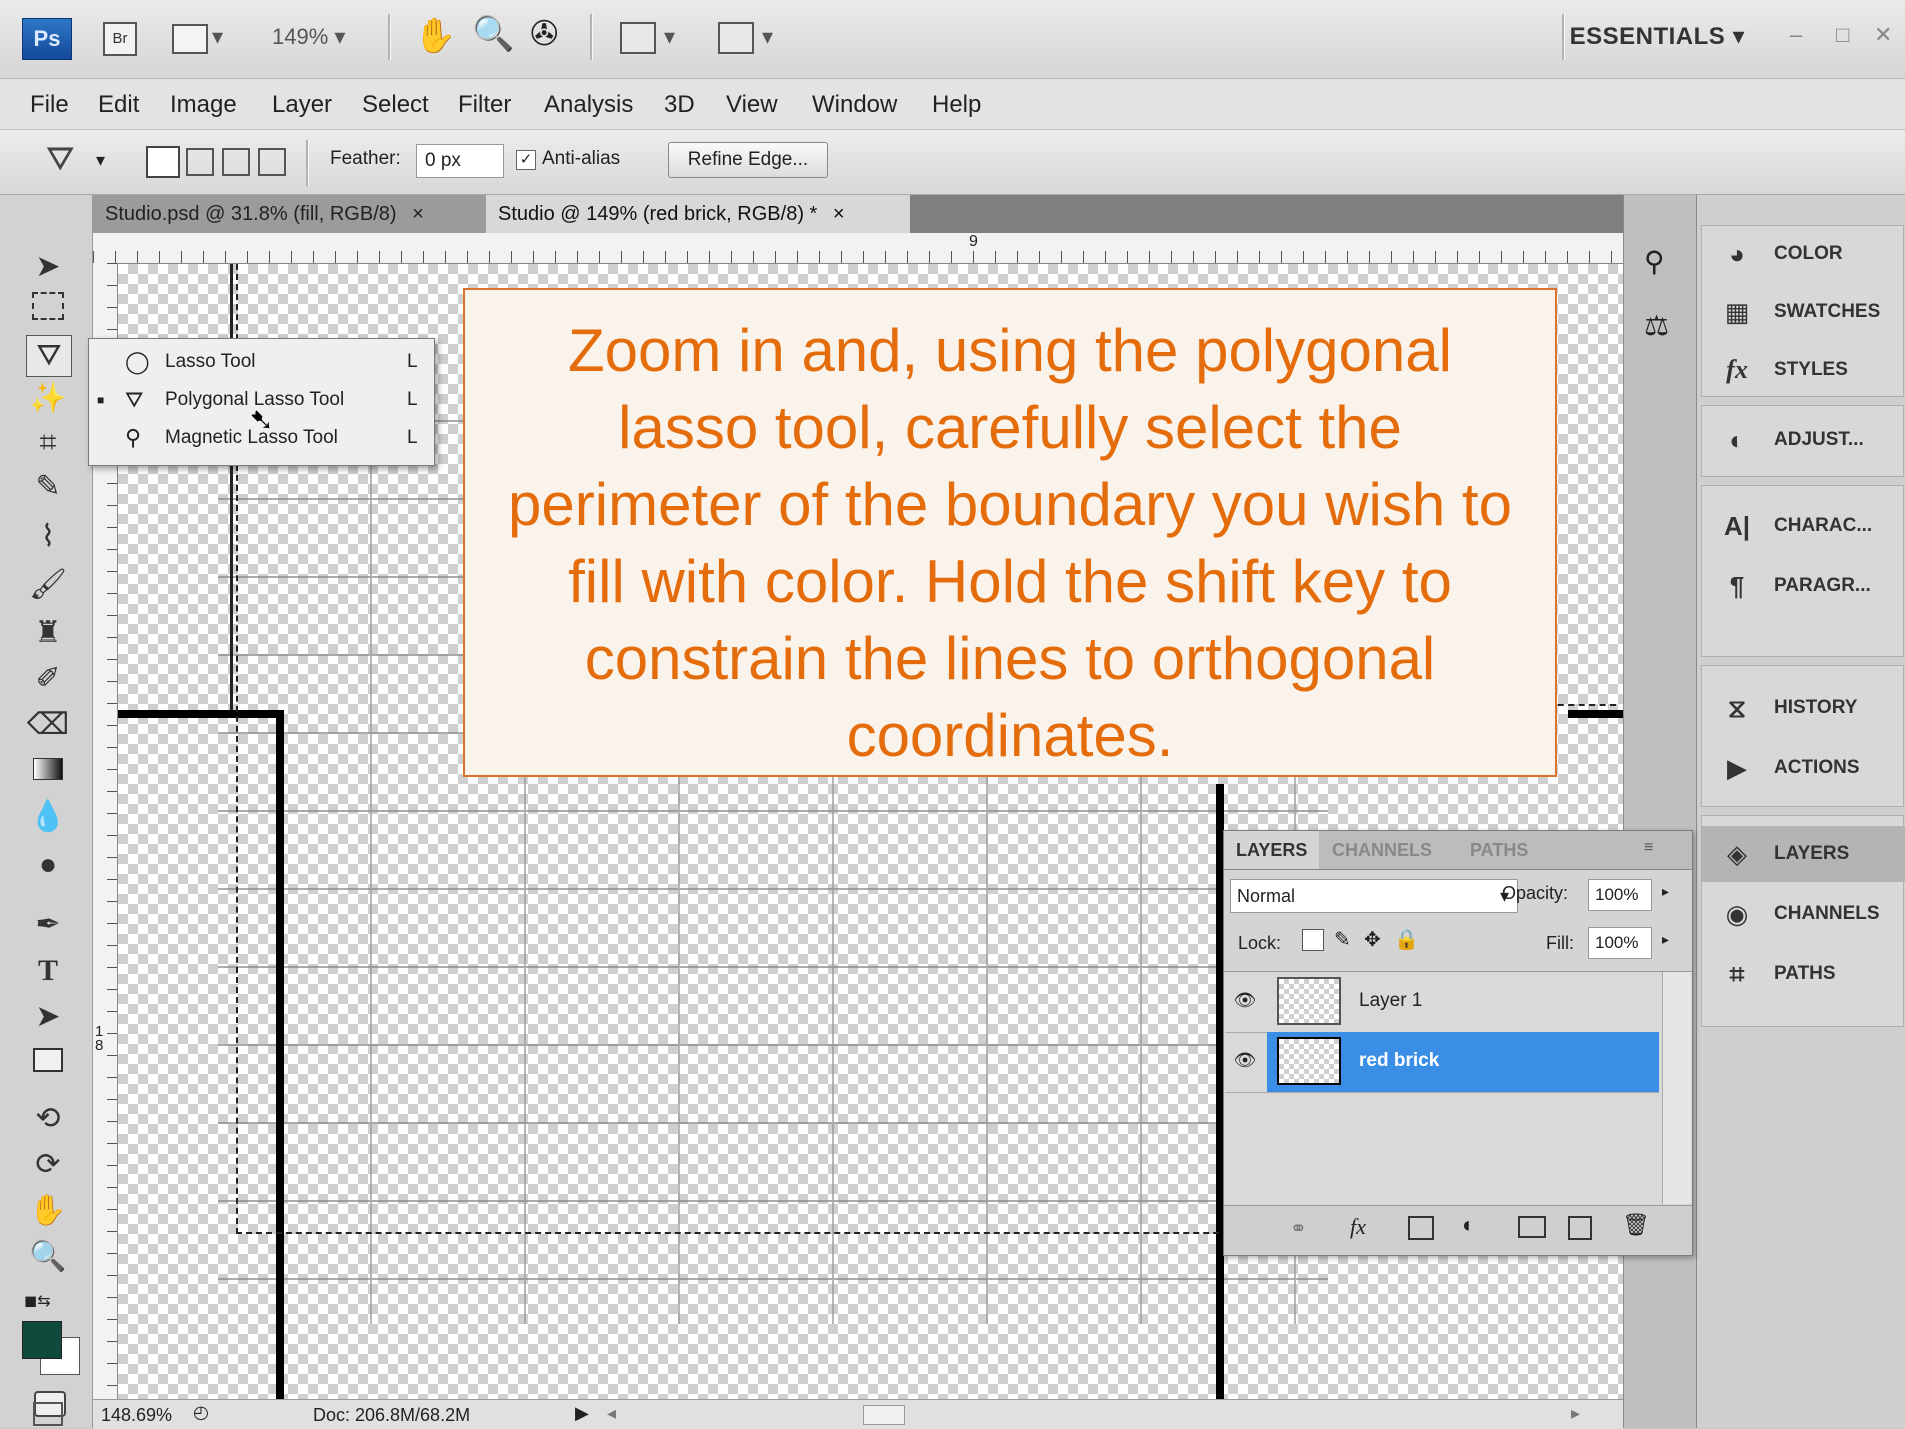 This screenshot has width=1905, height=1429. I want to click on foreground-color-swatch, so click(42, 1340).